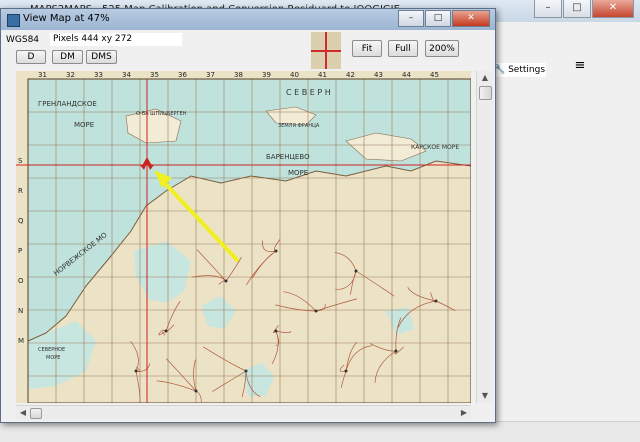 This screenshot has height=442, width=640. What do you see at coordinates (527, 70) in the screenshot?
I see `settings-label: Settings` at bounding box center [527, 70].